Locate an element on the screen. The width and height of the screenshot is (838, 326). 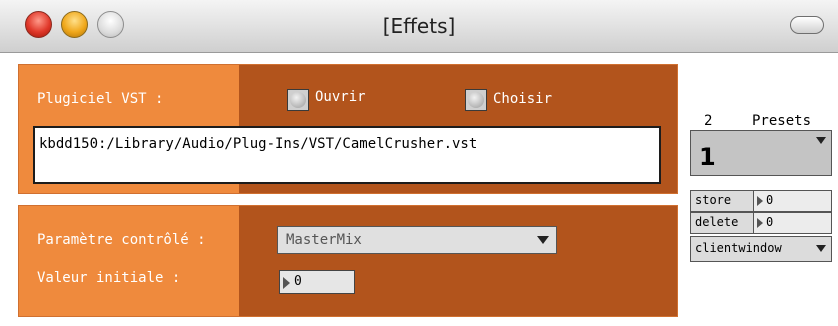
store-number-box: 0 is located at coordinates (792, 201).